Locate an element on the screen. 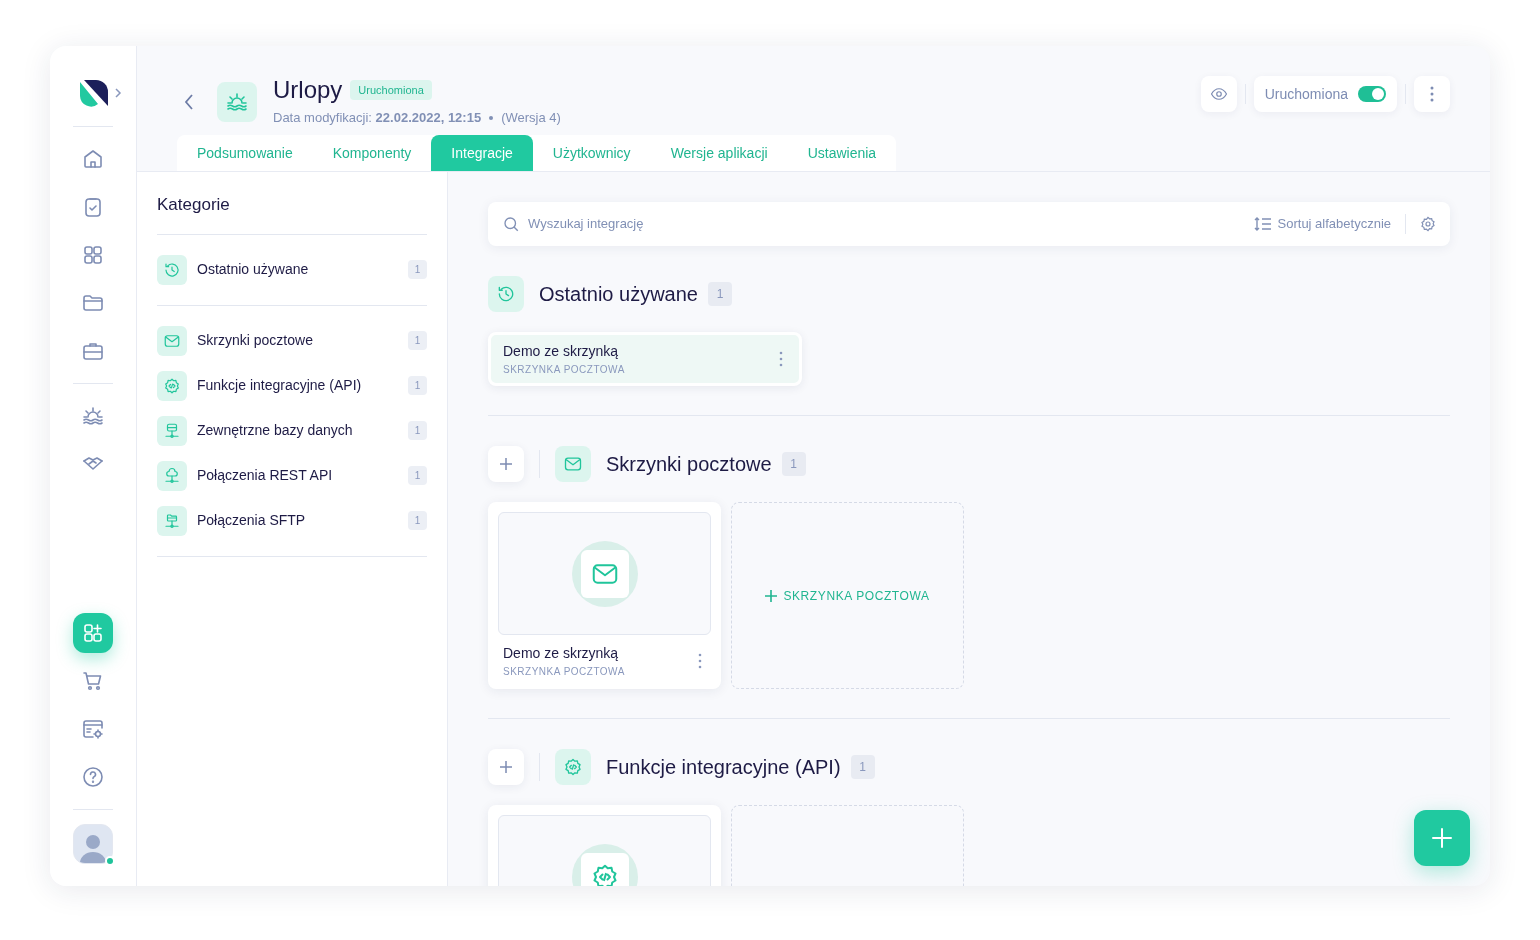  add-button is located at coordinates (1442, 838).